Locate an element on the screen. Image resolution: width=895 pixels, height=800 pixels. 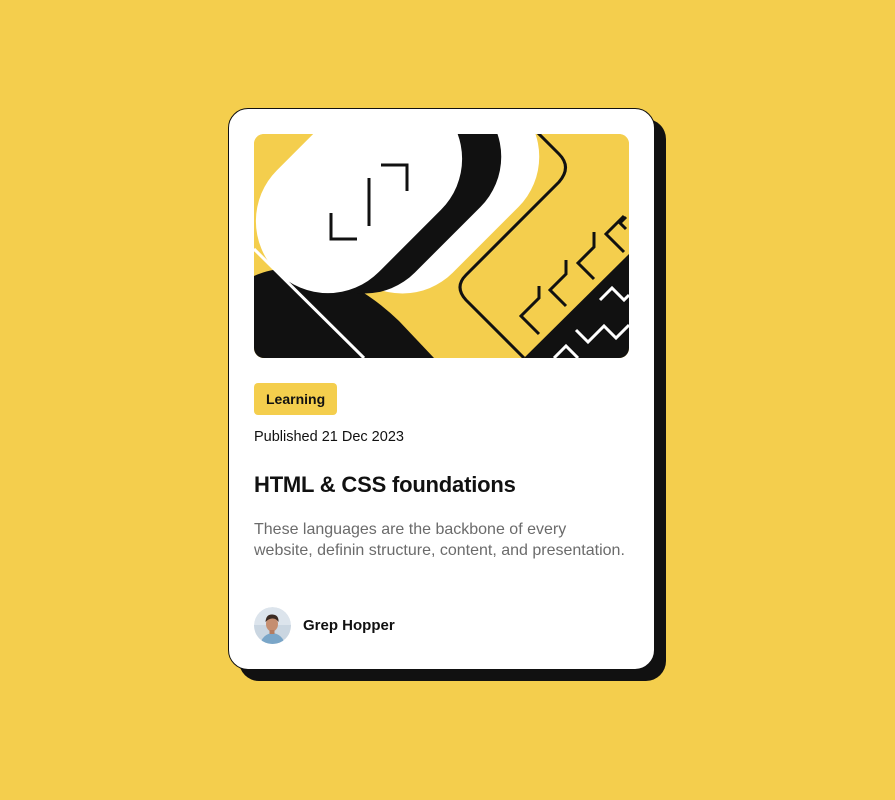
category-tag: Learning is located at coordinates (296, 399).